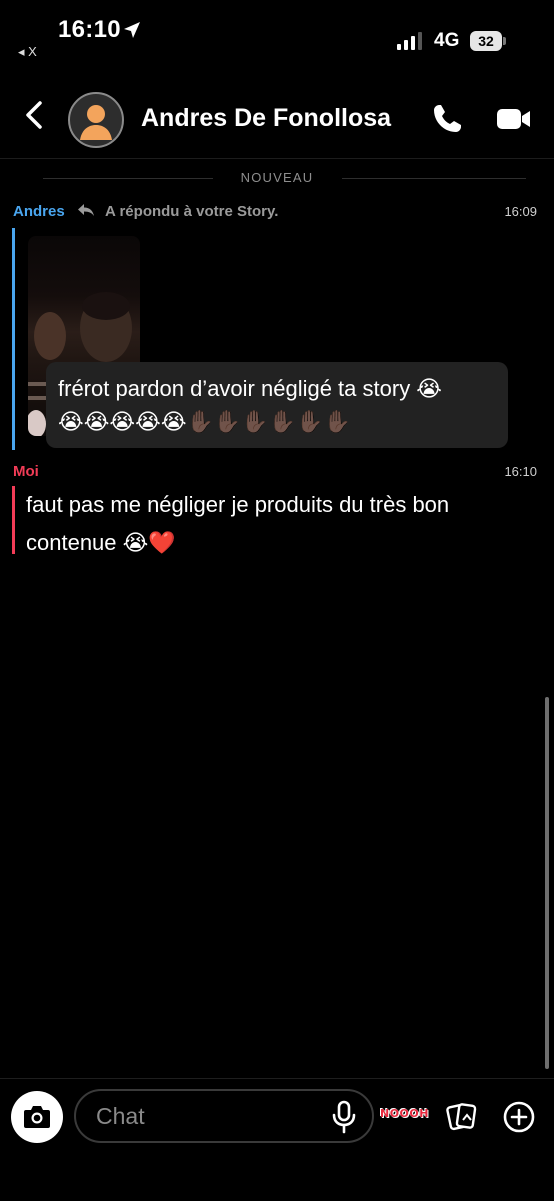  Describe the element at coordinates (268, 421) in the screenshot. I see `hand-emojis: ✋🏿✋🏿✋🏿✋🏿✋🏿✋🏿` at that location.